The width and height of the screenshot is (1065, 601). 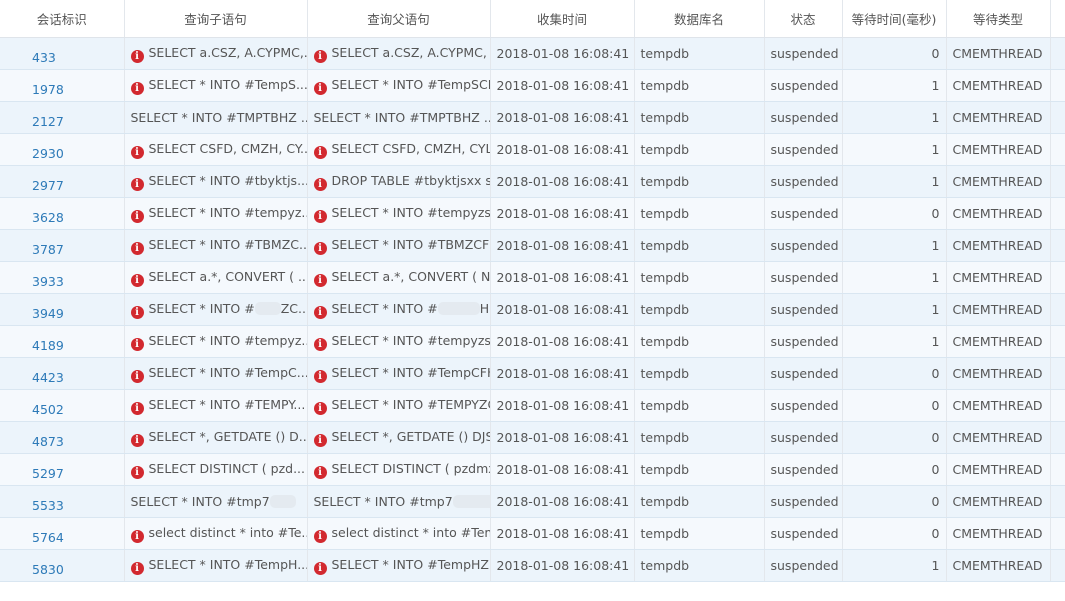 I want to click on col-header-collect-time: 收集时间, so click(x=562, y=19).